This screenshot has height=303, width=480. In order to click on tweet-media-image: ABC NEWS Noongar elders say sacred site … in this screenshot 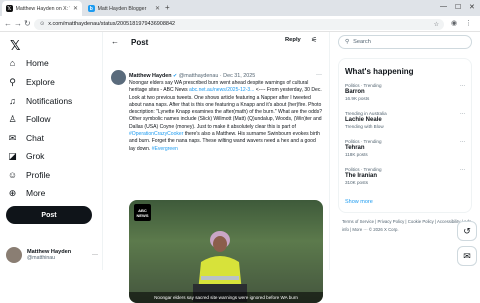, I will do `click(226, 251)`.